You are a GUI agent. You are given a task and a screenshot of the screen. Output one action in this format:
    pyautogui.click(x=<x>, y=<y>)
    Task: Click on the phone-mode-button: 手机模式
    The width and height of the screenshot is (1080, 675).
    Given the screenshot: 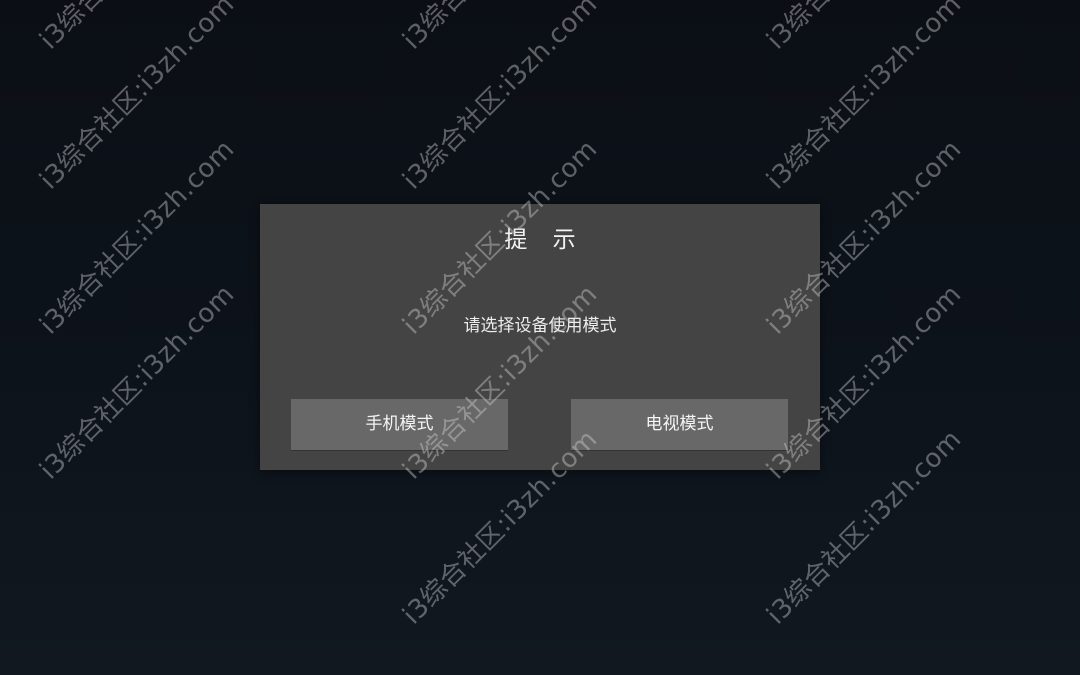 What is the action you would take?
    pyautogui.click(x=399, y=424)
    